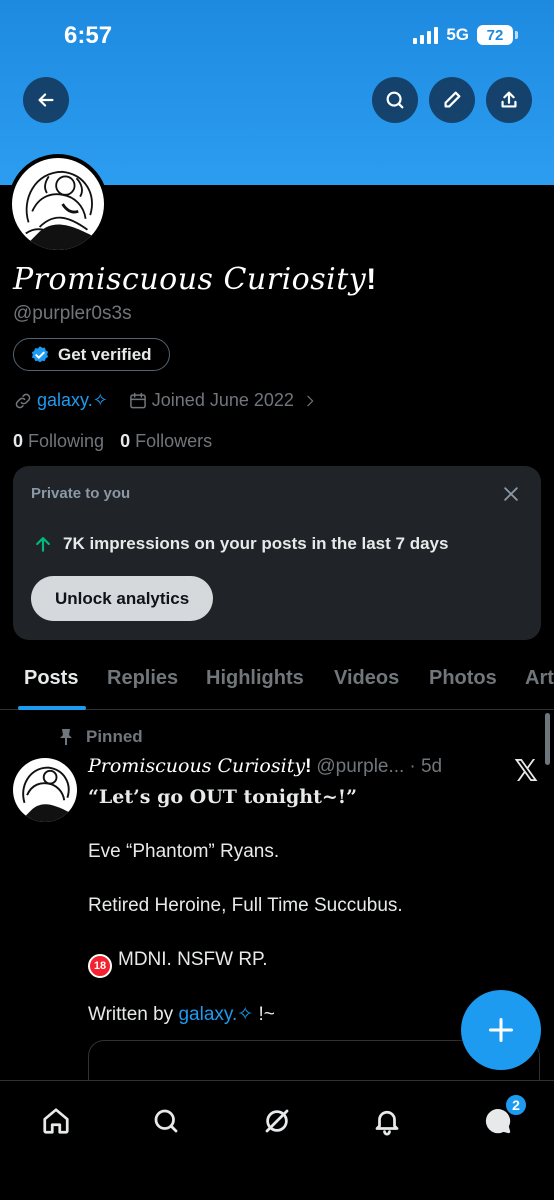 This screenshot has height=1200, width=554. I want to click on back-button, so click(46, 100).